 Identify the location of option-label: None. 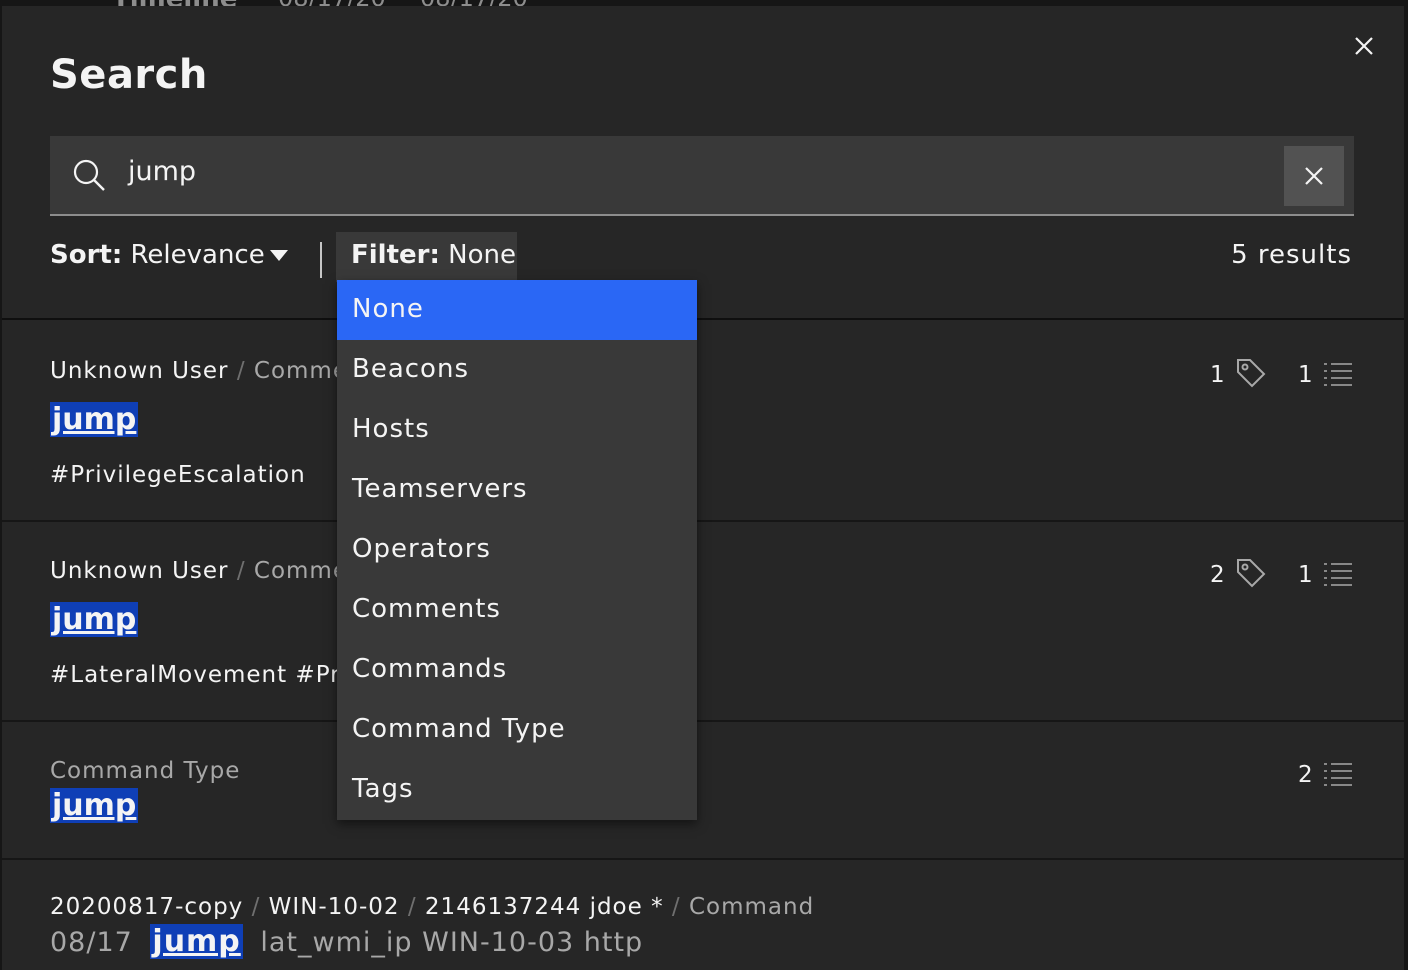
(388, 309).